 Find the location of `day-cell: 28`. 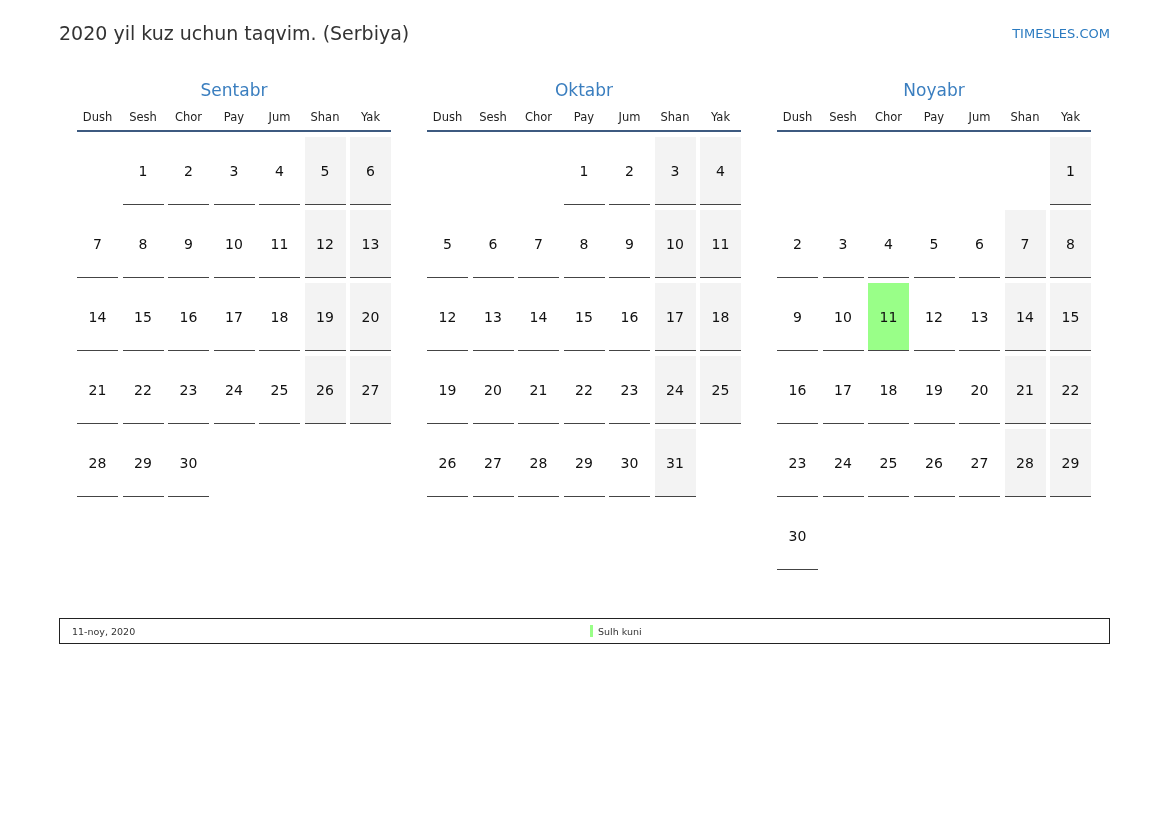

day-cell: 28 is located at coordinates (538, 463).